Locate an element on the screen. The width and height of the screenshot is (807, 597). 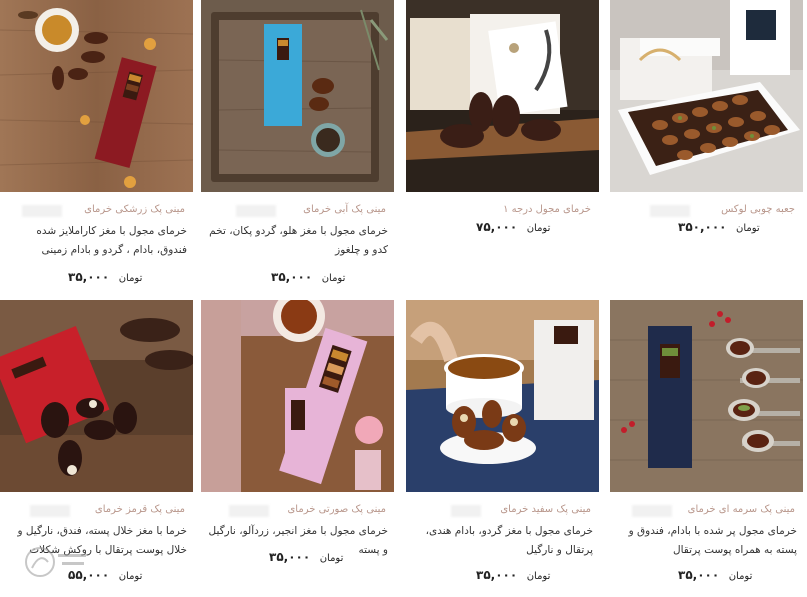
product-price: تومان ۳۵۰,۰۰۰ is located at coordinates (719, 227).